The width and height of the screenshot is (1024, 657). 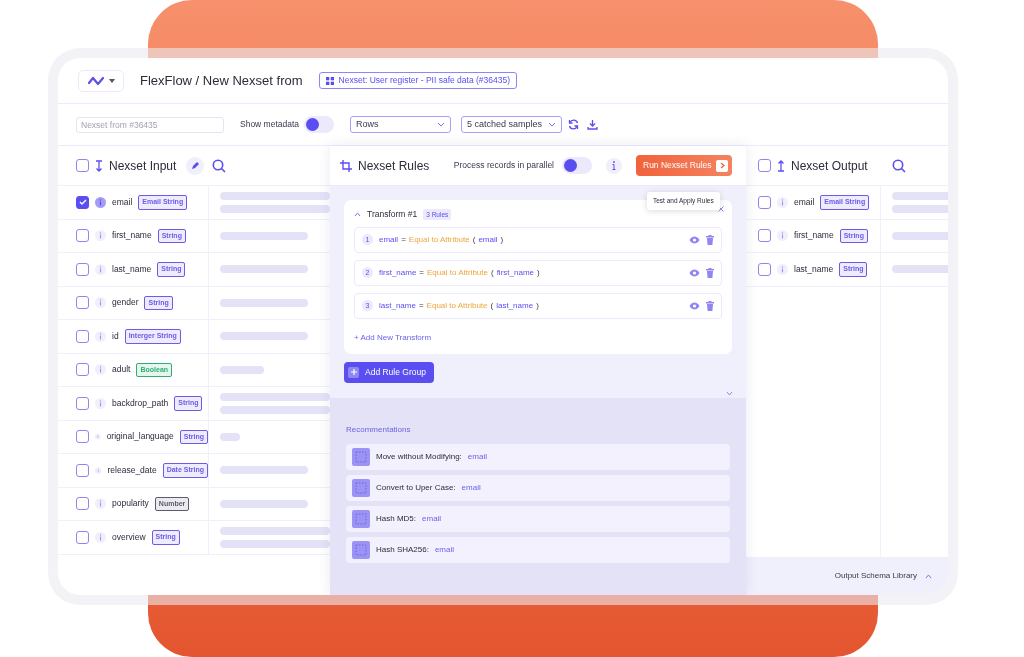 What do you see at coordinates (875, 576) in the screenshot?
I see `schema-library-link: Output Schema Library` at bounding box center [875, 576].